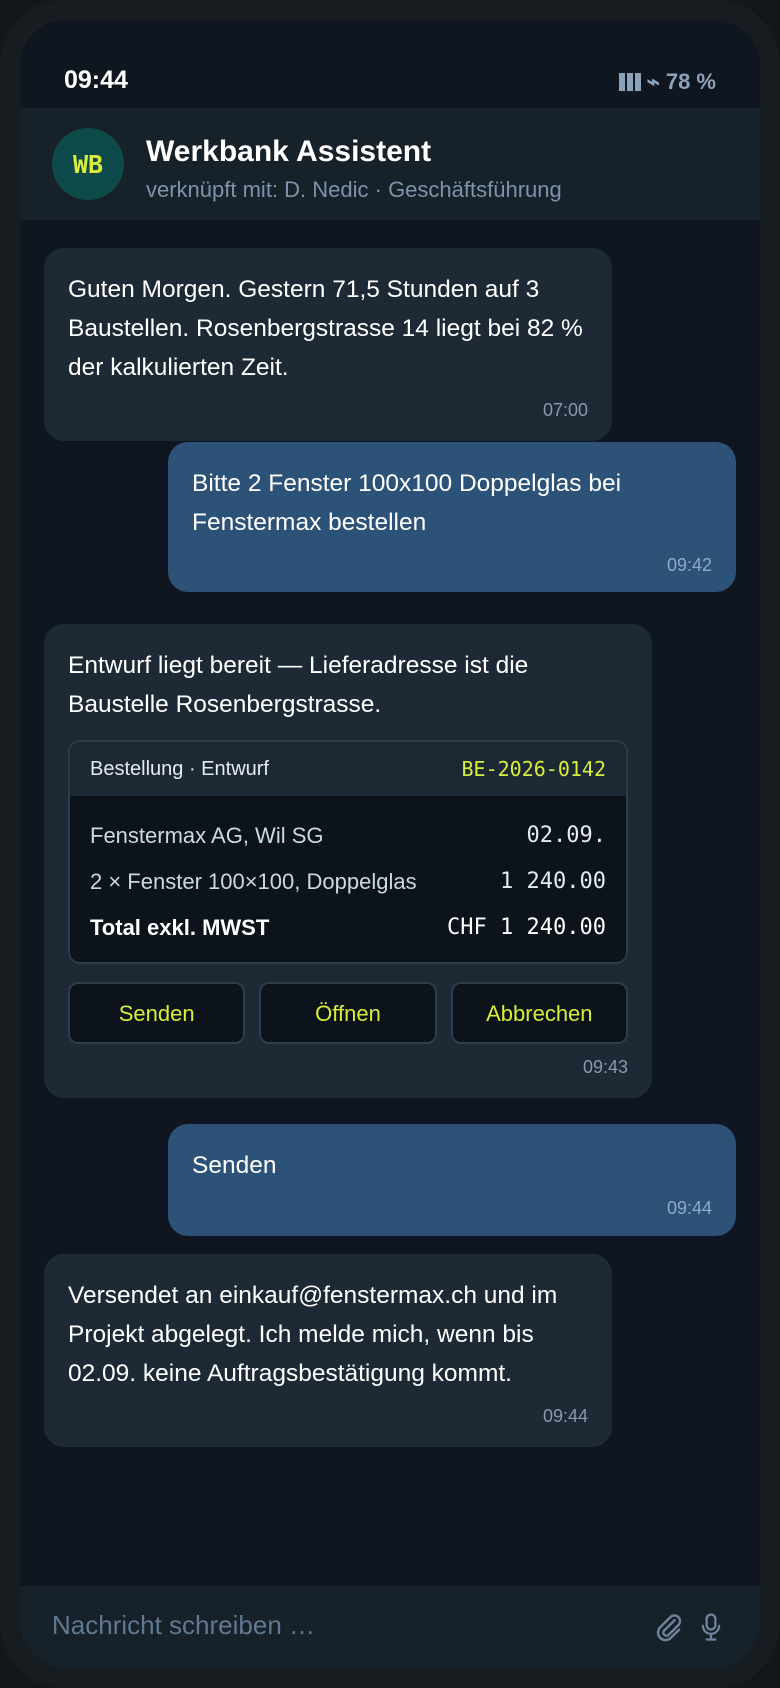 Image resolution: width=780 pixels, height=1688 pixels. What do you see at coordinates (348, 835) in the screenshot?
I see `order-row-supplier: Fenstermax AG, Wil SG 02.09.` at bounding box center [348, 835].